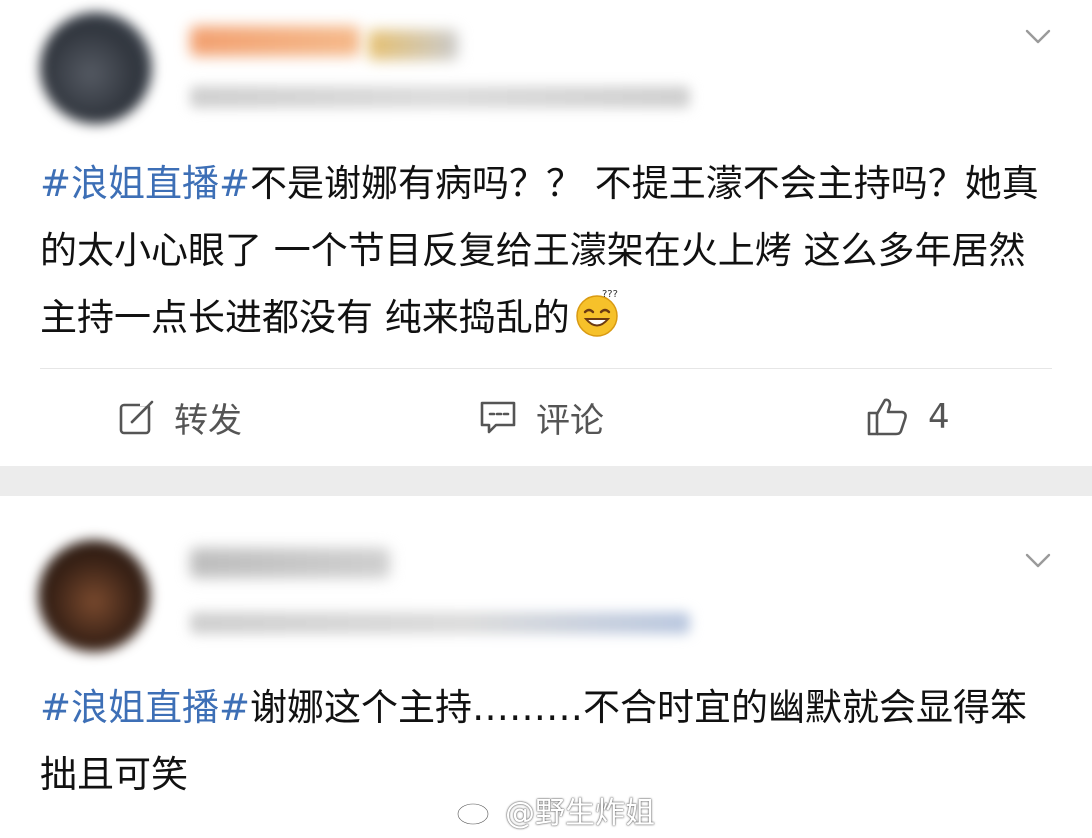 The image size is (1092, 838). I want to click on feed-separator, so click(546, 481).